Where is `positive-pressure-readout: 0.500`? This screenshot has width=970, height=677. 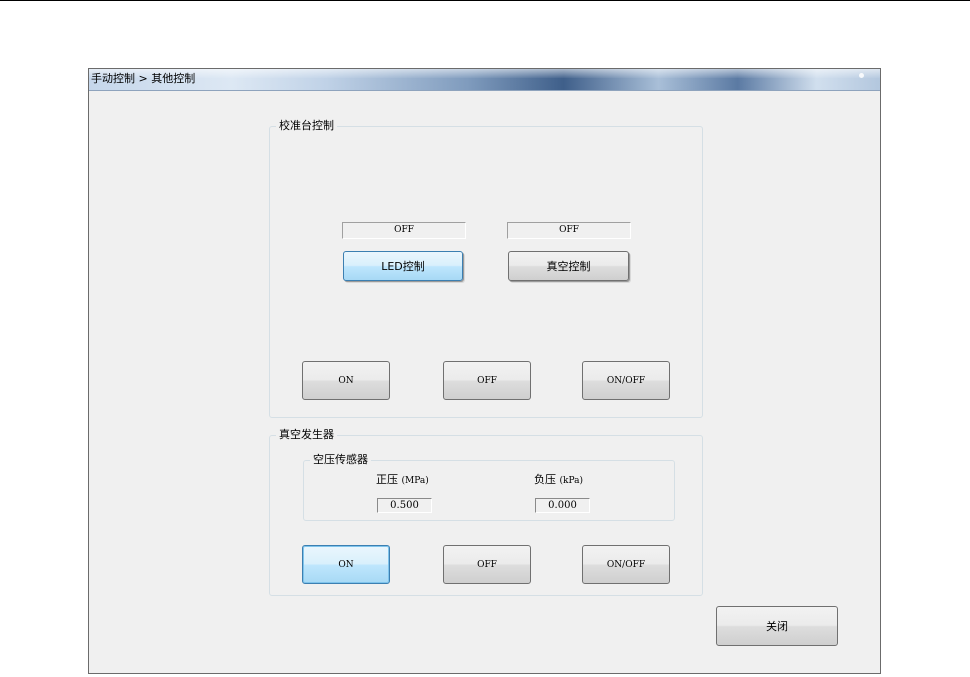
positive-pressure-readout: 0.500 is located at coordinates (404, 505).